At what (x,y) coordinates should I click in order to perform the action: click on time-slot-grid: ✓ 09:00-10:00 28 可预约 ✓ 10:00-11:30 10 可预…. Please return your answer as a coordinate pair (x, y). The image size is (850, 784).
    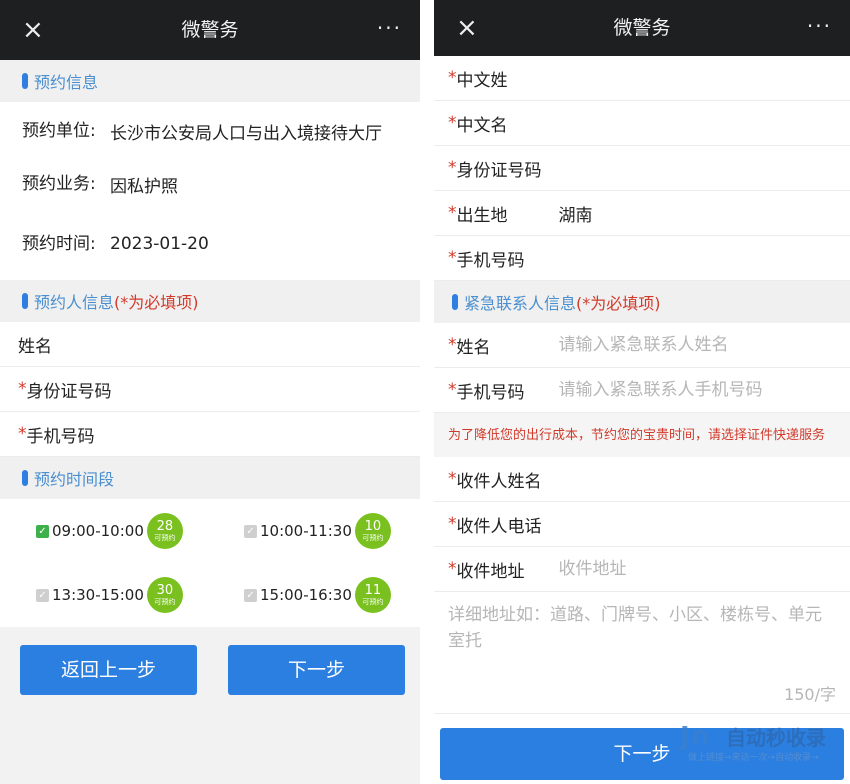
    Looking at the image, I should click on (210, 563).